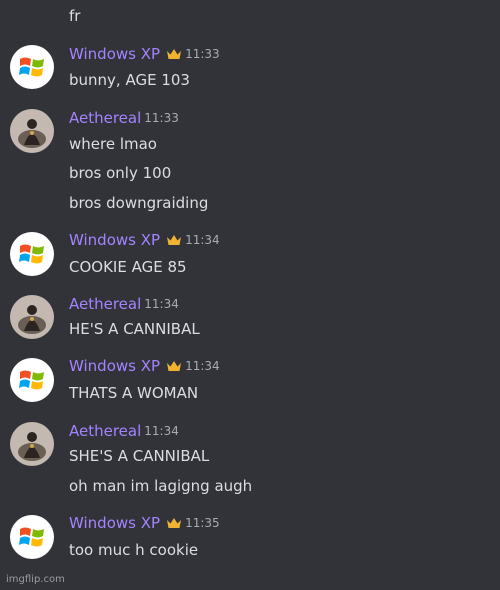 Image resolution: width=500 pixels, height=590 pixels. What do you see at coordinates (139, 203) in the screenshot?
I see `message-text: bros downgraiding` at bounding box center [139, 203].